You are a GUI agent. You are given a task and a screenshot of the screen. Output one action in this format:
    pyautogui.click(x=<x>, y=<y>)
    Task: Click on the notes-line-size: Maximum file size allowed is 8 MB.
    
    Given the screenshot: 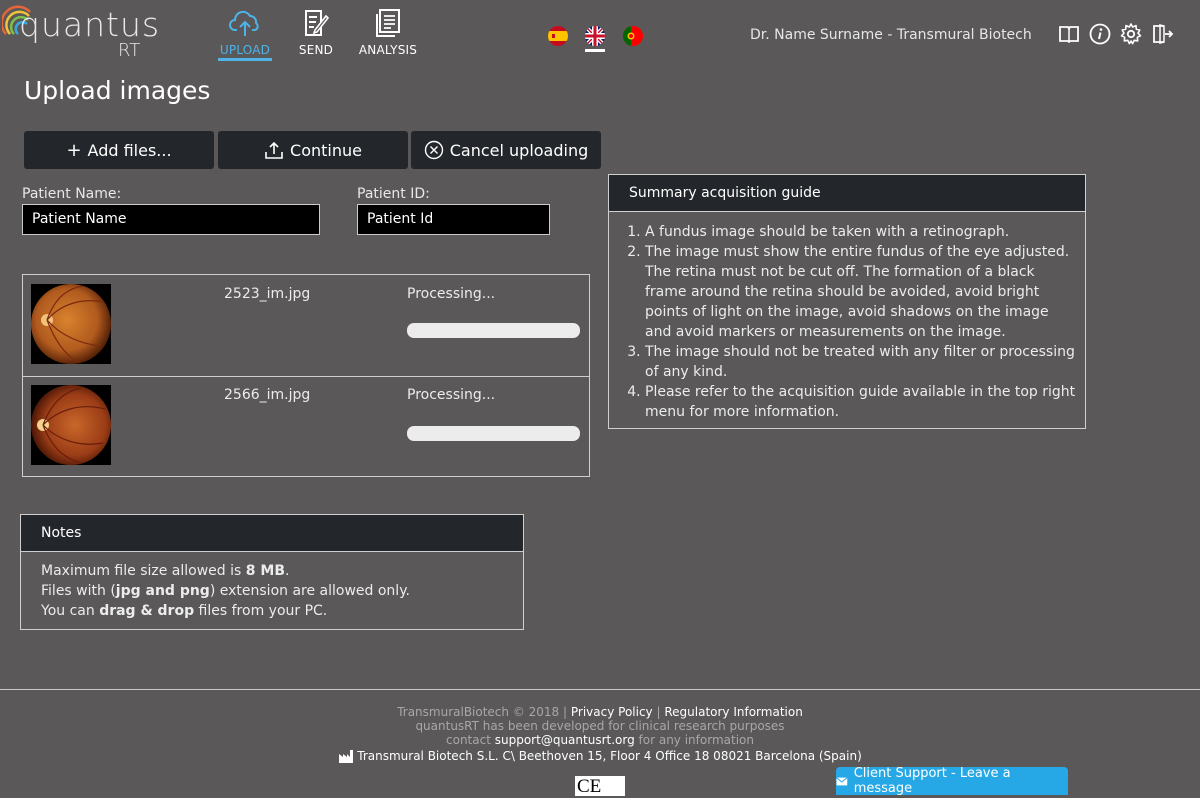 What is the action you would take?
    pyautogui.click(x=165, y=571)
    